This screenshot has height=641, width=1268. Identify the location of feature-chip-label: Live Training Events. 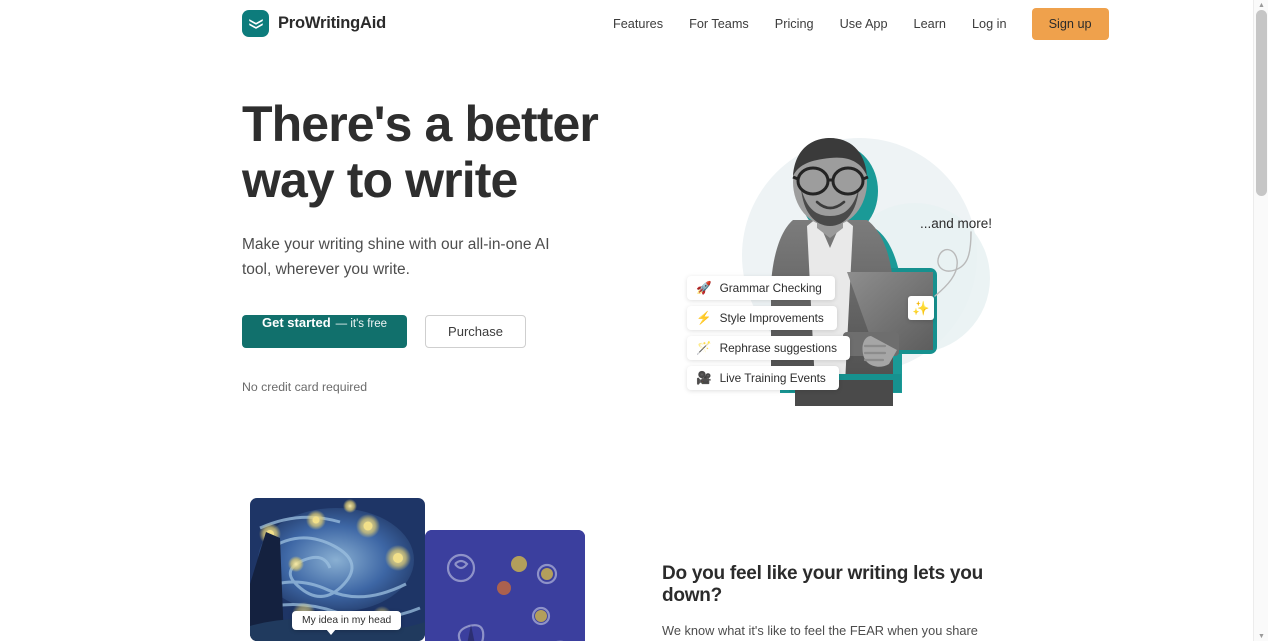
(772, 378).